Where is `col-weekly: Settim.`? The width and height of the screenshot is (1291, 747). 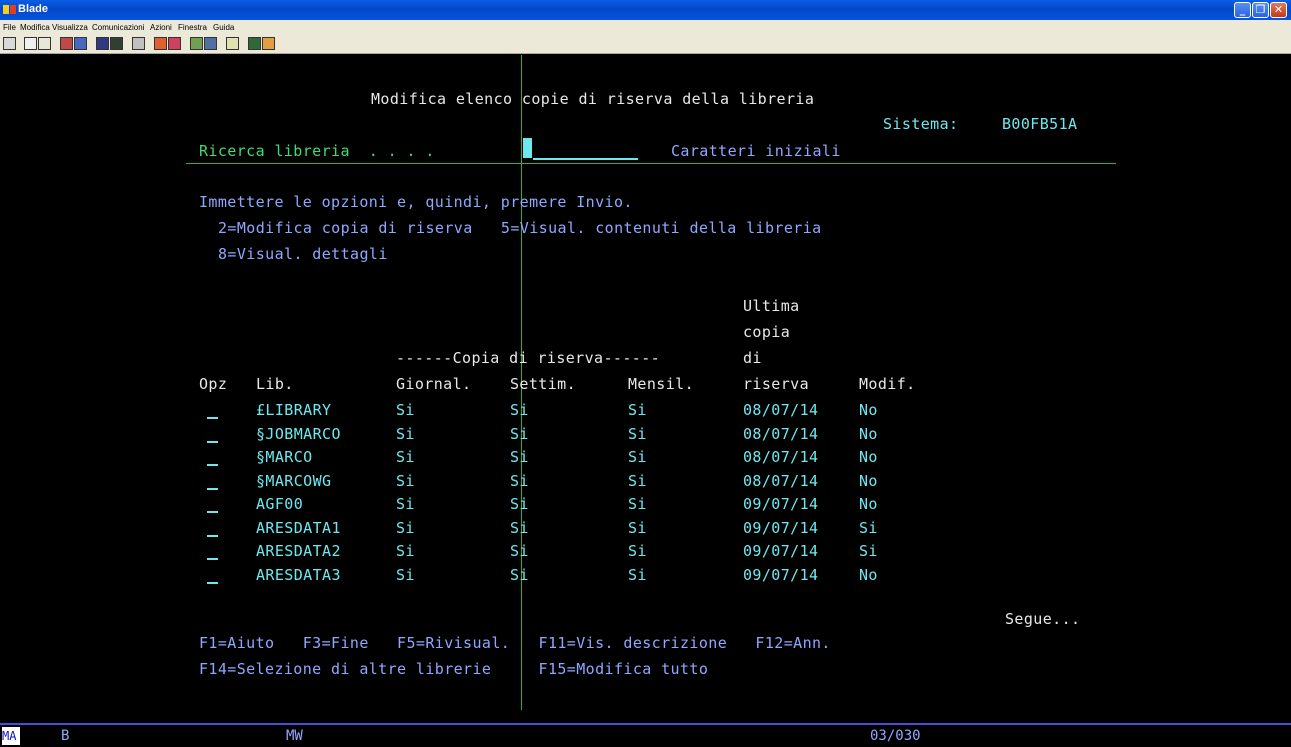 col-weekly: Settim. is located at coordinates (543, 384).